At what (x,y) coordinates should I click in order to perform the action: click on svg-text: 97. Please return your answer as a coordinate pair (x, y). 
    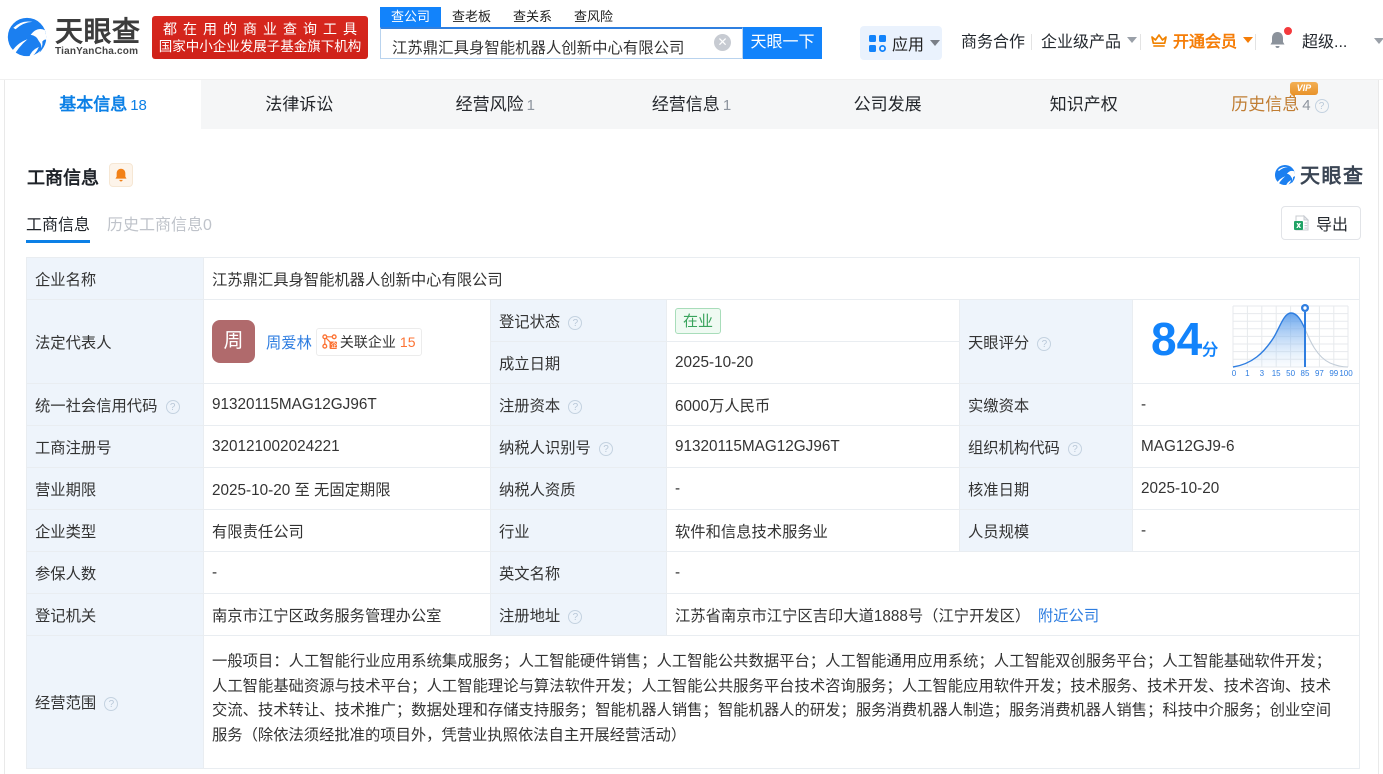
    Looking at the image, I should click on (1319, 373).